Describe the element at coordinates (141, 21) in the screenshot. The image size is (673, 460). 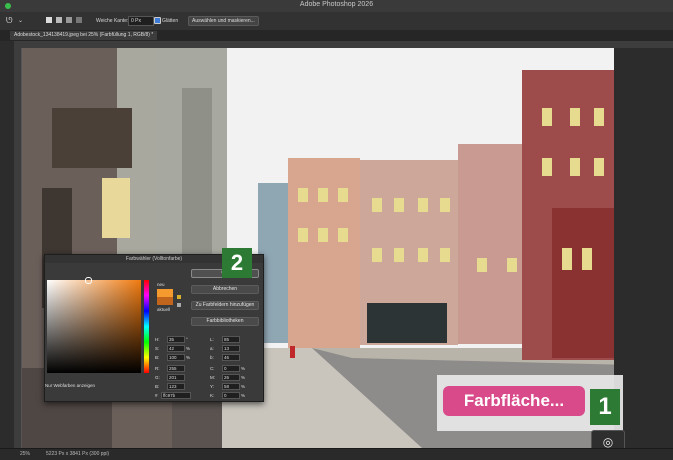
I see `soft-edge-input: 0 Px` at that location.